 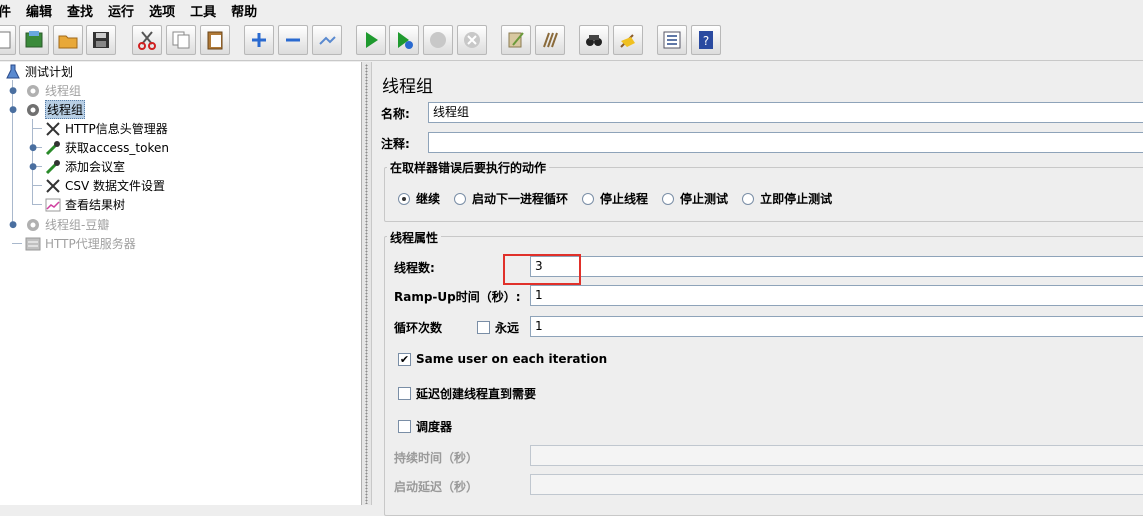 I want to click on same-user-checkbox: ✔ Same user on each iteration, so click(x=502, y=359).